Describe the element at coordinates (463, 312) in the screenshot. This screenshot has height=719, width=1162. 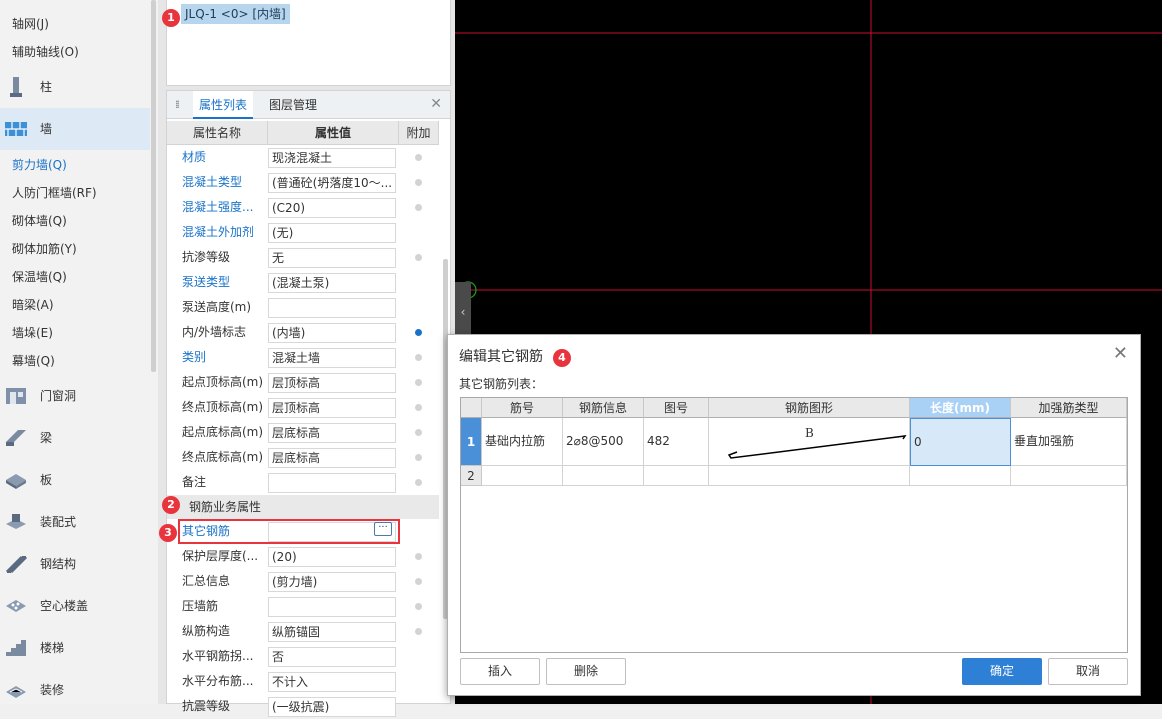
I see `collapse-chevron-icon: ‹` at that location.